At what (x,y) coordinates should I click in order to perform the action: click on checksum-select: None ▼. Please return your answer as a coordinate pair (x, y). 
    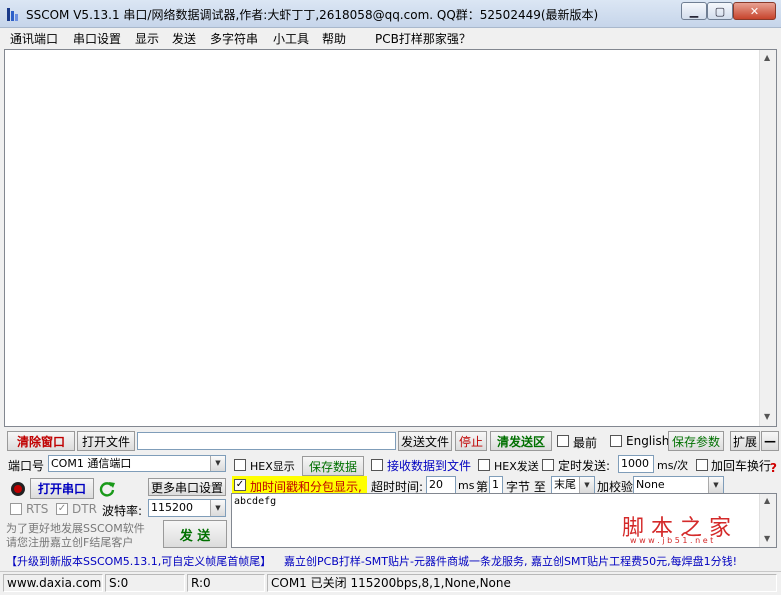
    Looking at the image, I should click on (678, 485).